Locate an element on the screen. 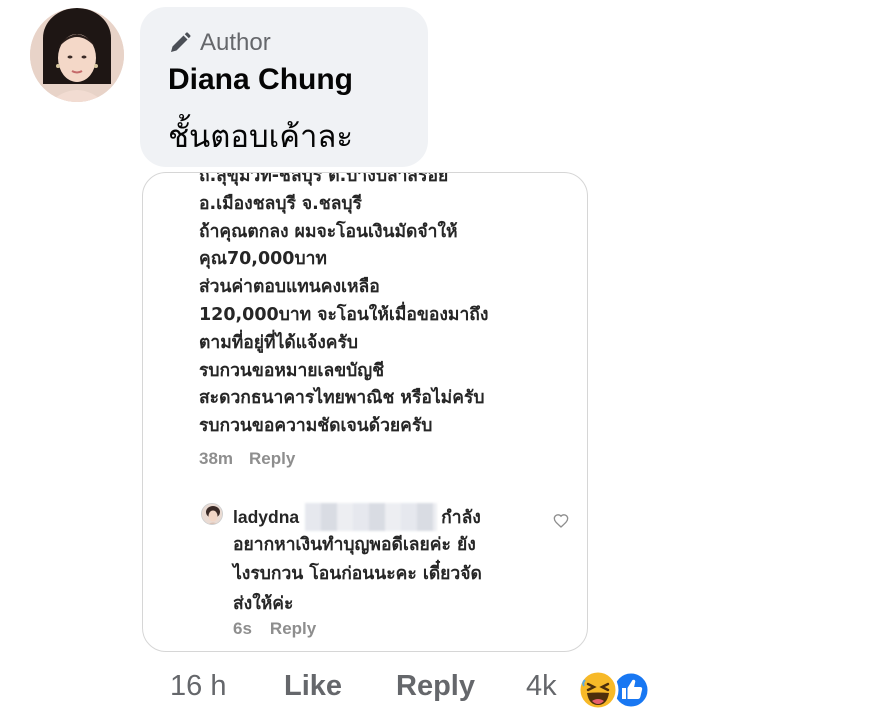 Image resolution: width=869 pixels, height=723 pixels. haha-reaction-icon is located at coordinates (598, 690).